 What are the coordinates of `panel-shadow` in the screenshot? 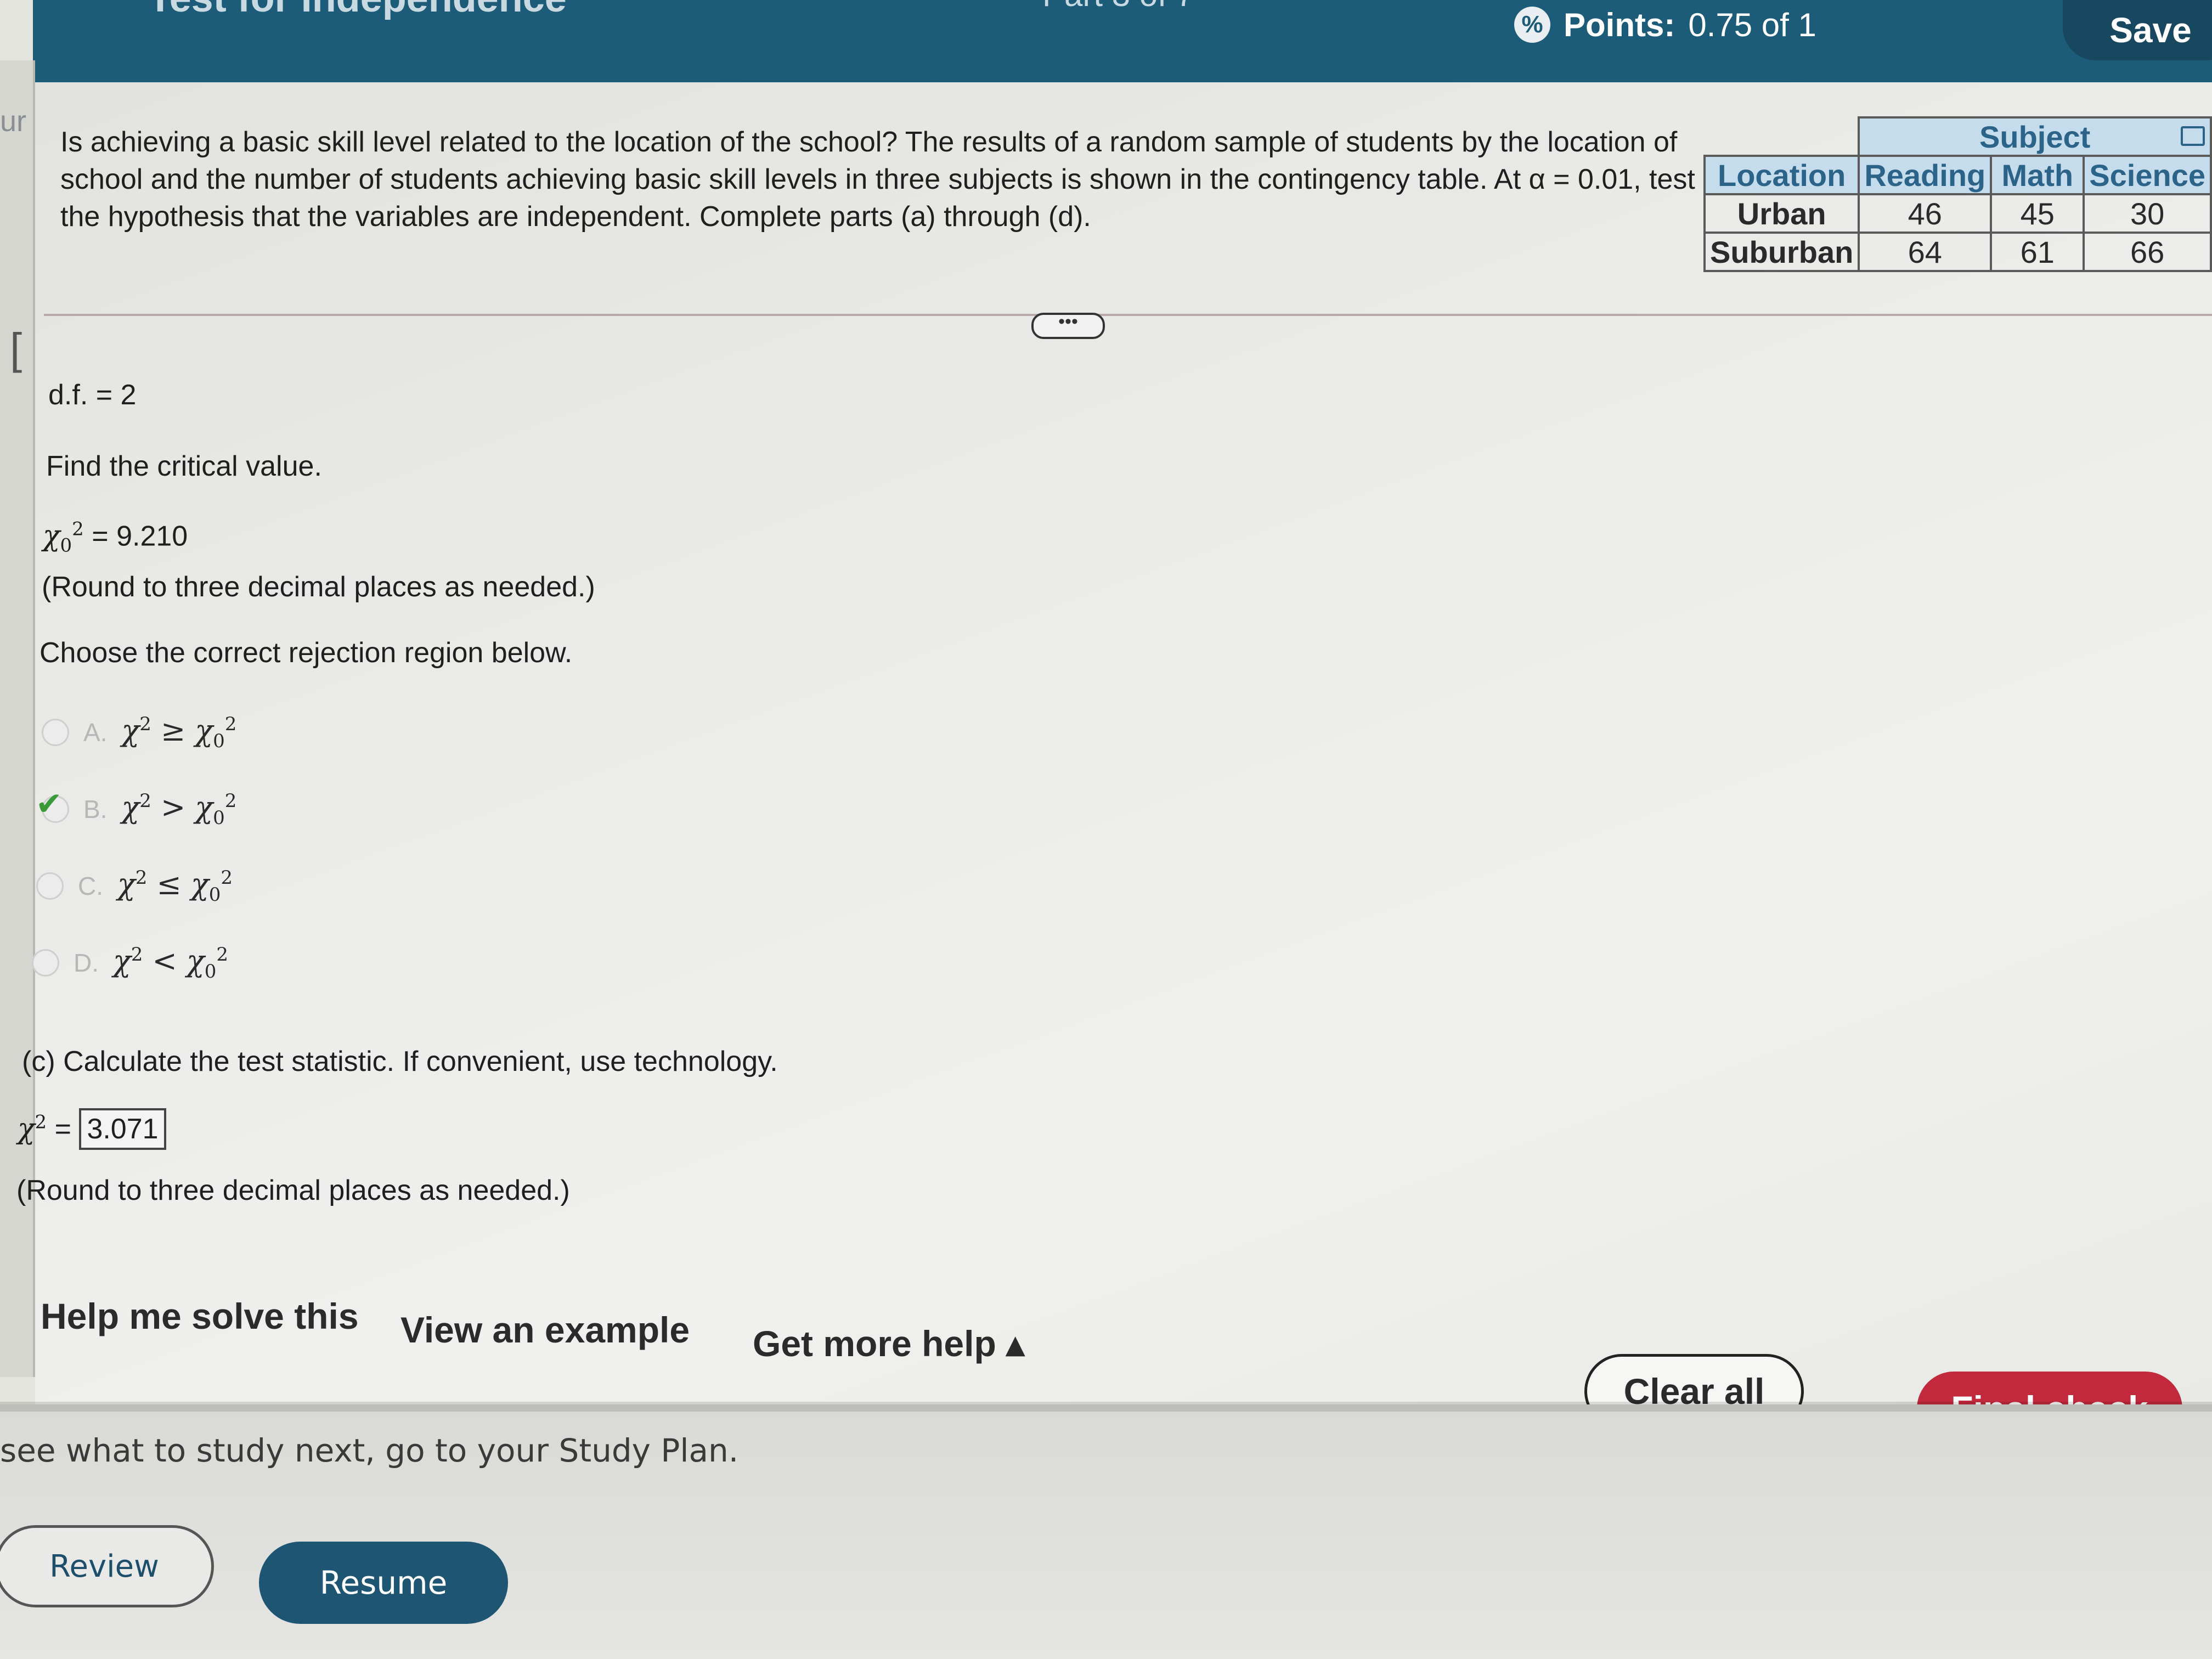 It's located at (1106, 1407).